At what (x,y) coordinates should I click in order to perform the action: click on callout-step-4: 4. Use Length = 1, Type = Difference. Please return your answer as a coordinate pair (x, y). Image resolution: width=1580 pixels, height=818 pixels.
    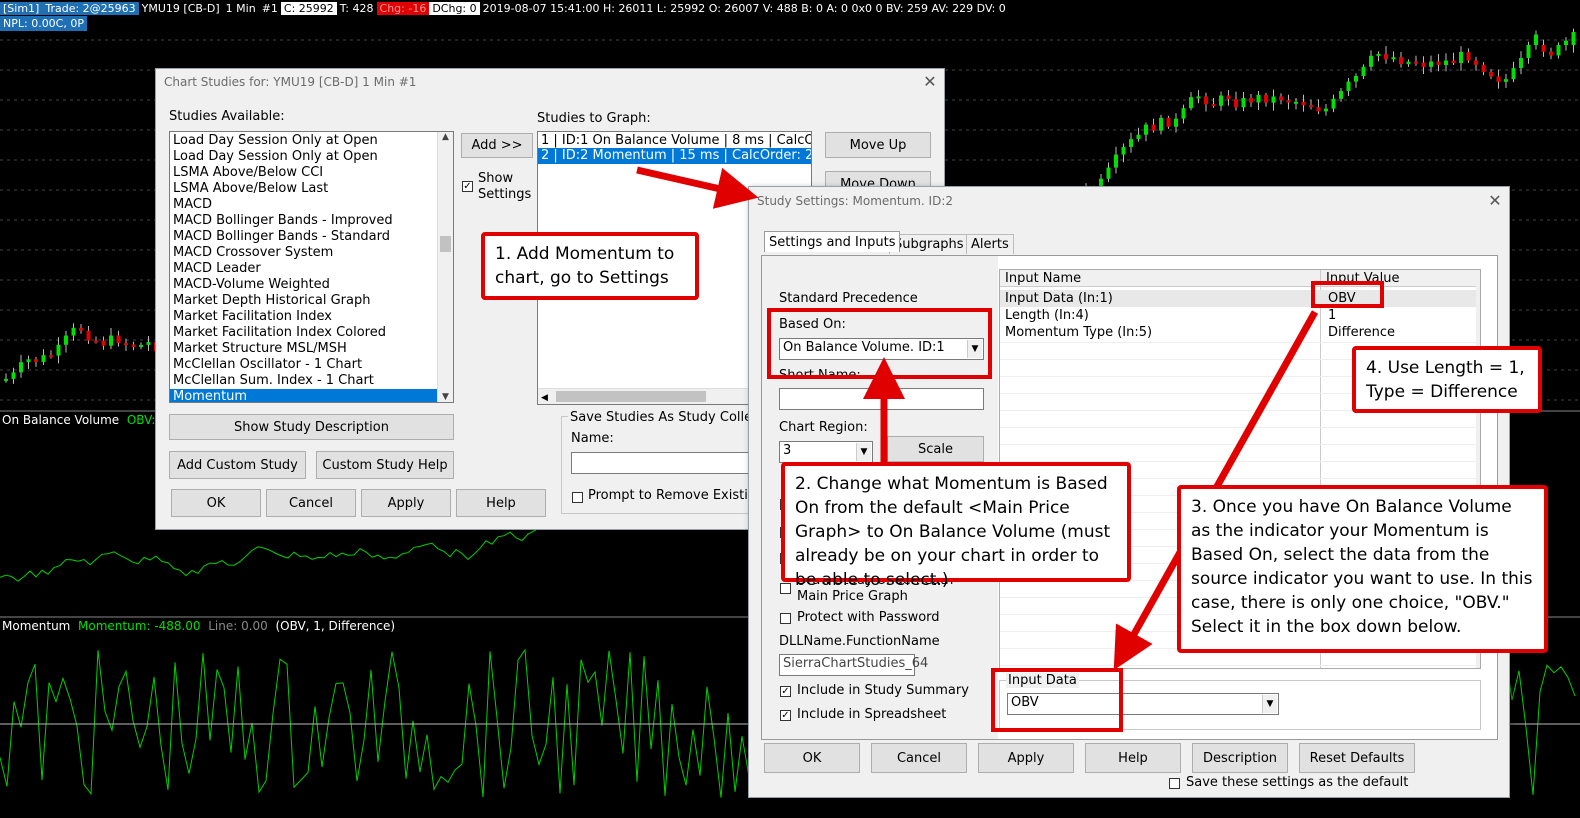
    Looking at the image, I should click on (1447, 379).